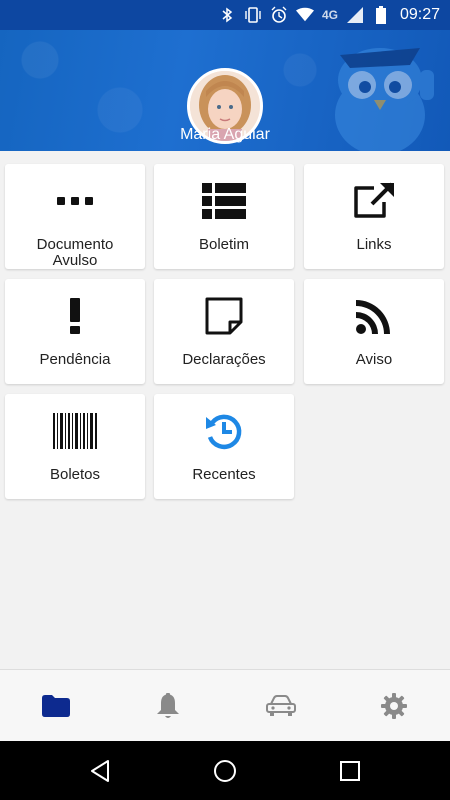 The image size is (450, 800). I want to click on network-type: 4G, so click(329, 15).